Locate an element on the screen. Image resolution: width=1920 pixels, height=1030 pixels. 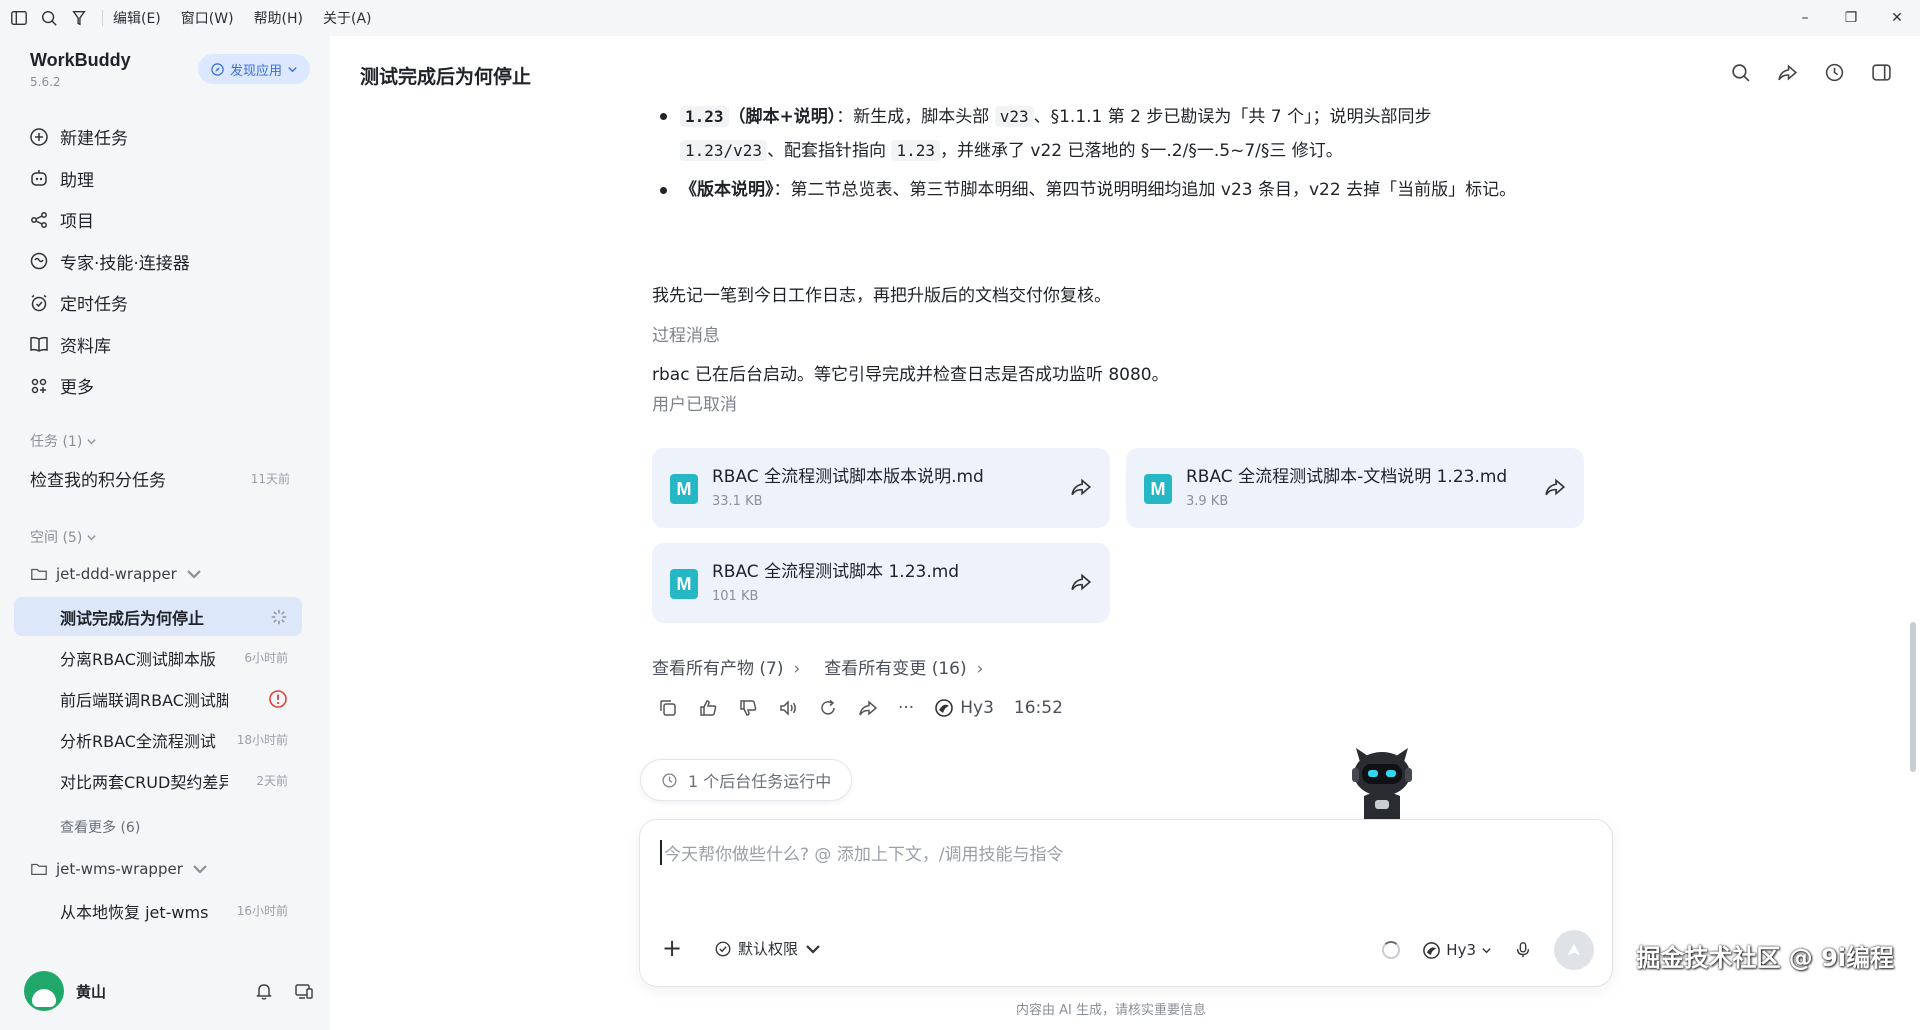
conversation-title: 对比两套CRUD契约差异 is located at coordinates (144, 782).